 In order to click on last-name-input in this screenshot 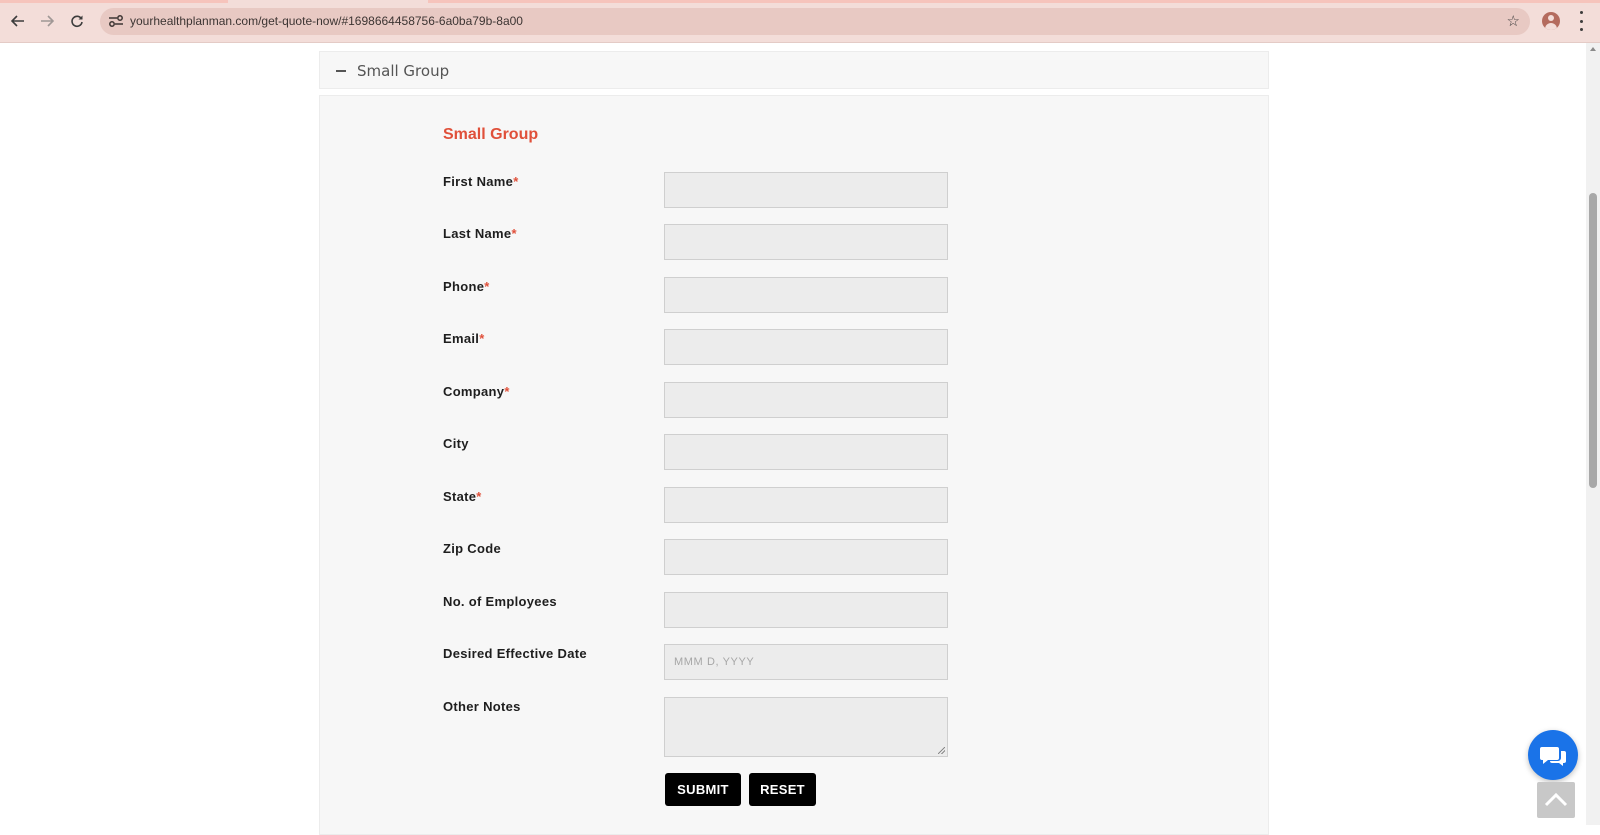, I will do `click(806, 242)`.